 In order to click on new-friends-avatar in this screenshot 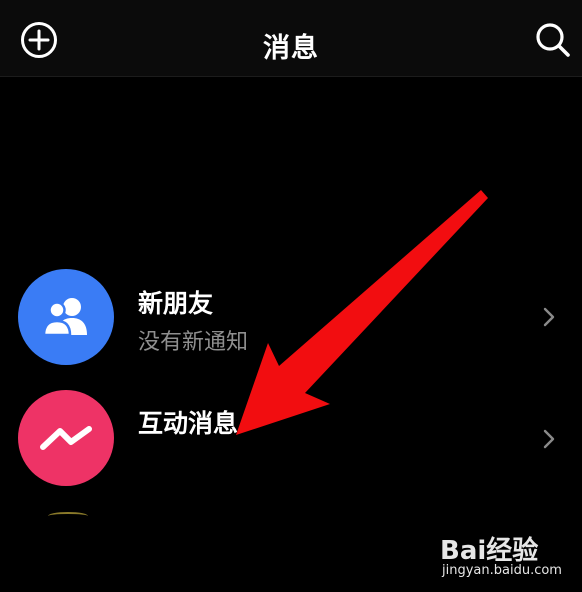, I will do `click(66, 317)`.